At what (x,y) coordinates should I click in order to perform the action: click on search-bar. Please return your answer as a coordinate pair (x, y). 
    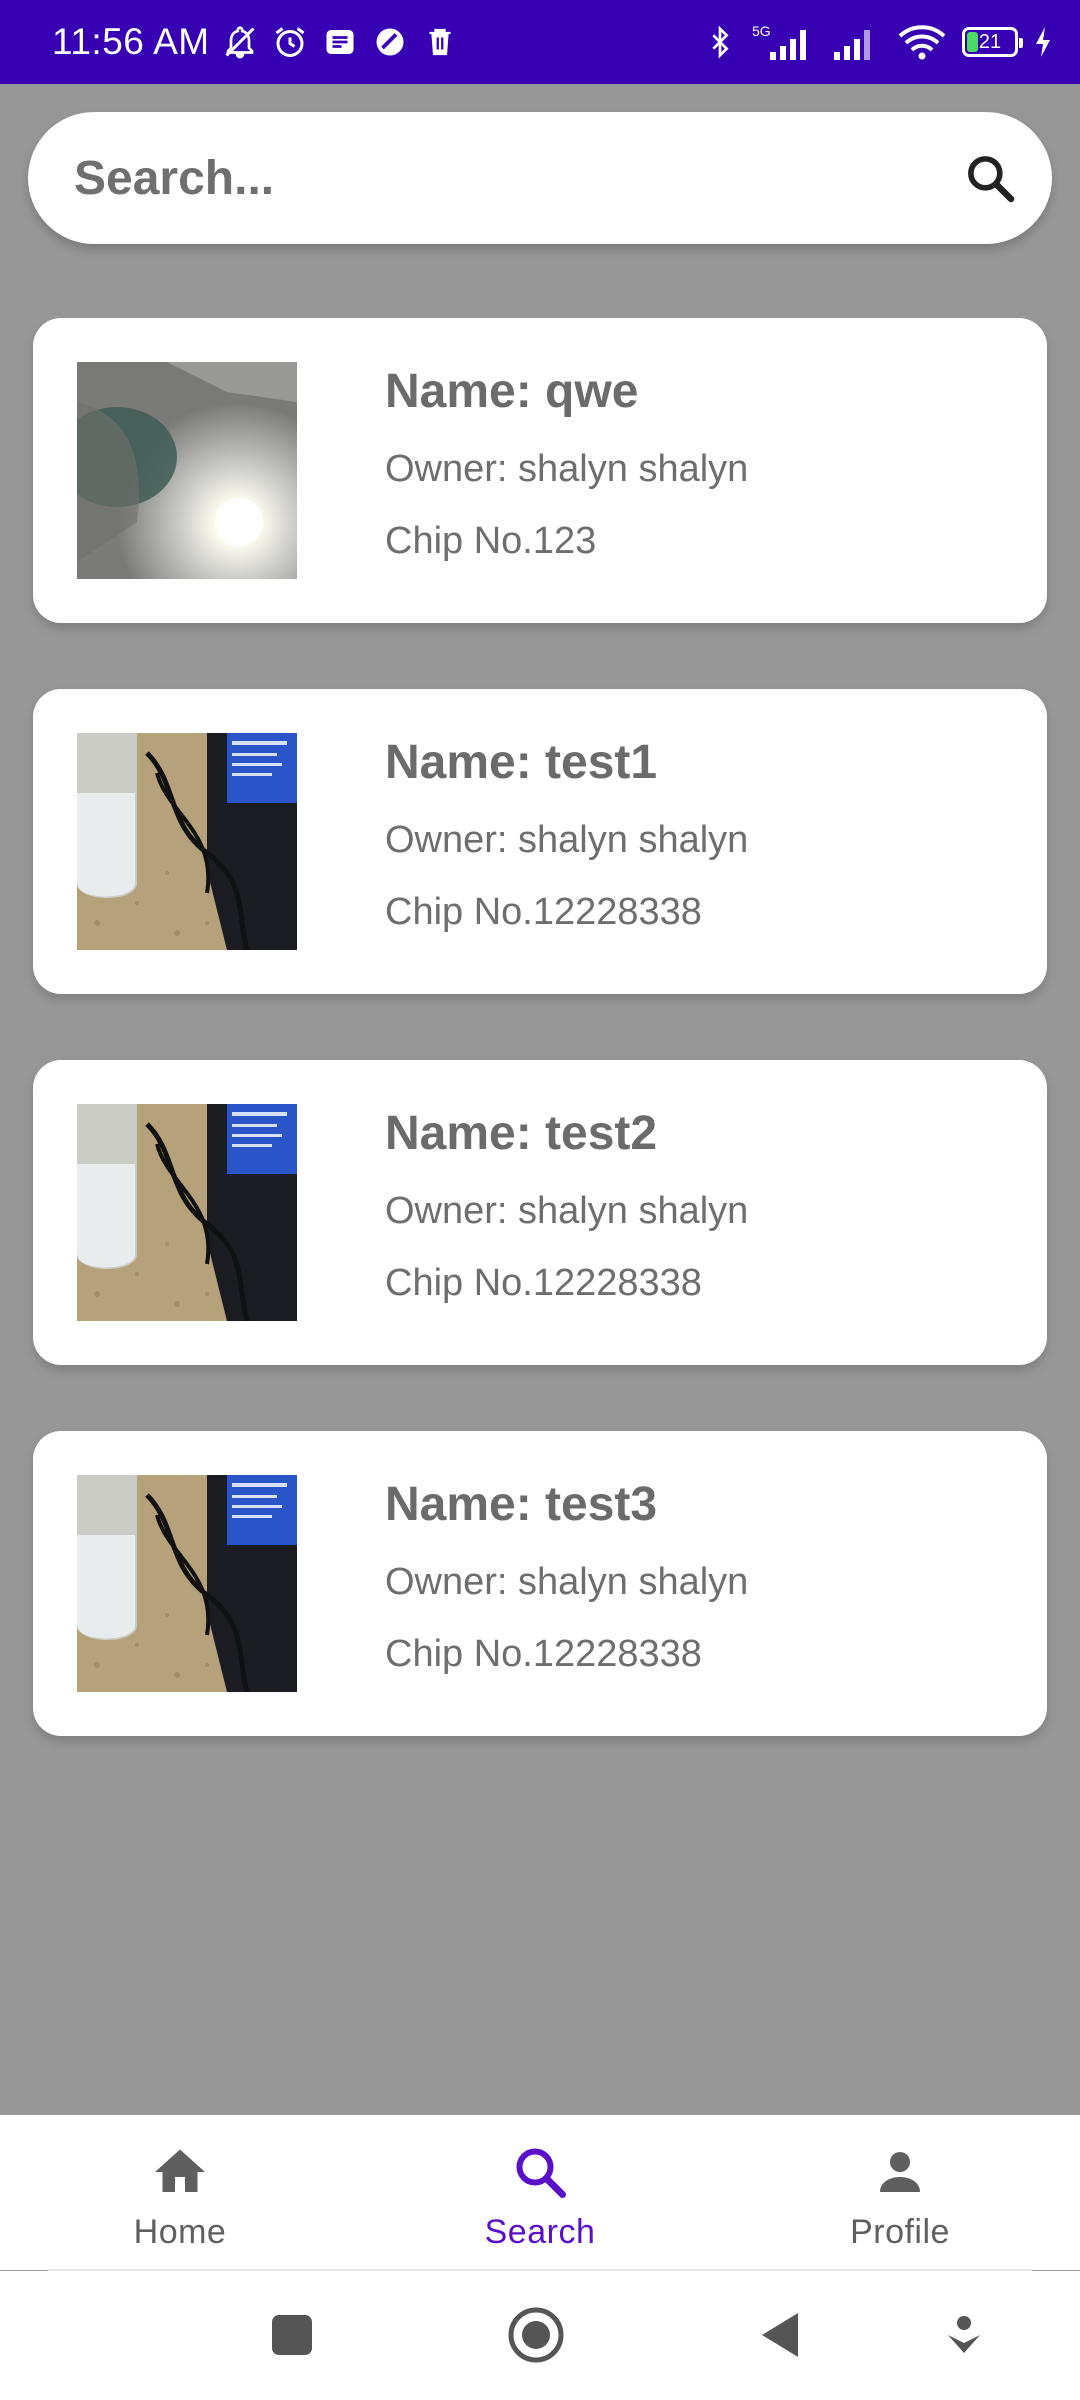
    Looking at the image, I should click on (540, 178).